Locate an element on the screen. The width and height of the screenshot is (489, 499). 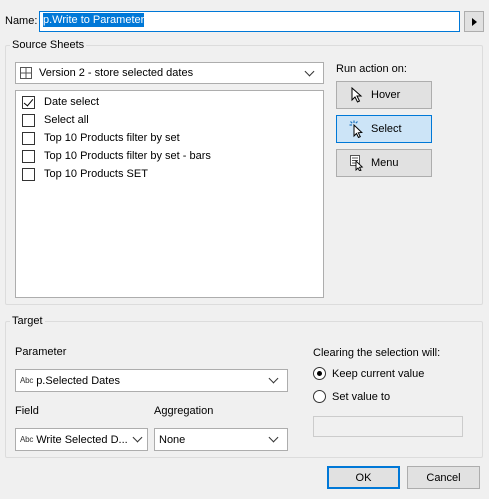
cancel-button-label: Cancel is located at coordinates (443, 477).